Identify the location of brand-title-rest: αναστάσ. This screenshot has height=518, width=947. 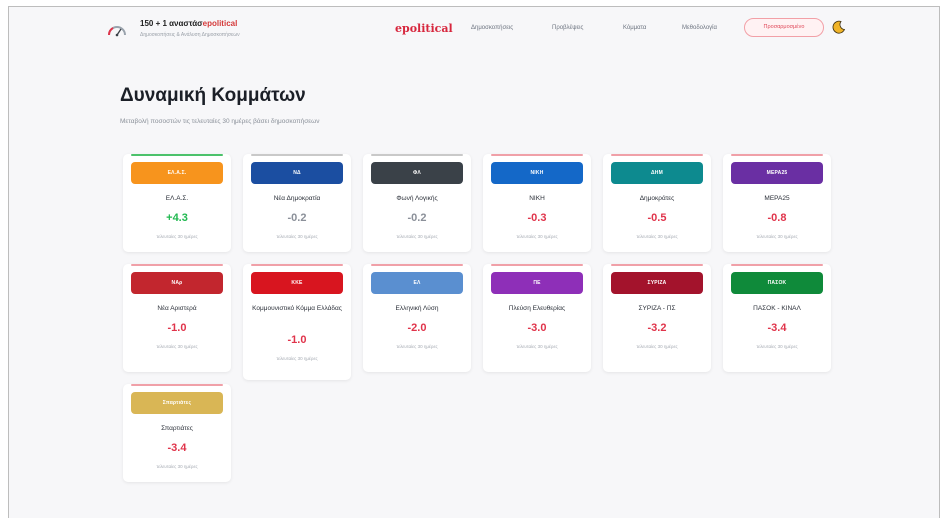
(186, 23).